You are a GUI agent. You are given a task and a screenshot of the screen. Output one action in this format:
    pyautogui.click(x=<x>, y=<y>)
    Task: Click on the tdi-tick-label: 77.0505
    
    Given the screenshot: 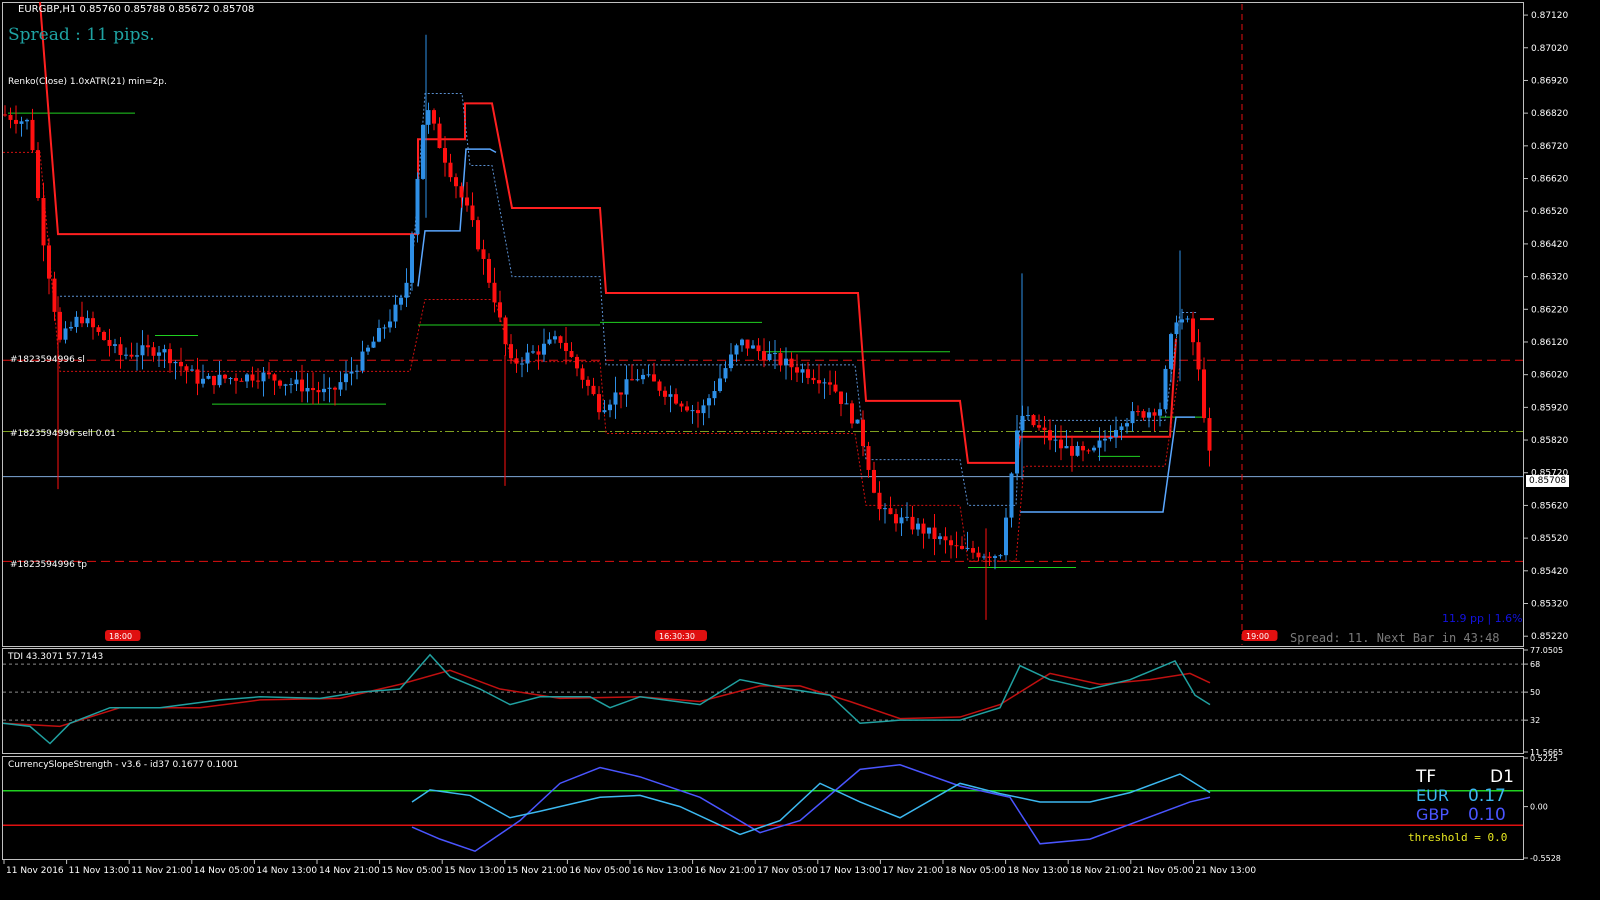 What is the action you would take?
    pyautogui.click(x=1546, y=650)
    